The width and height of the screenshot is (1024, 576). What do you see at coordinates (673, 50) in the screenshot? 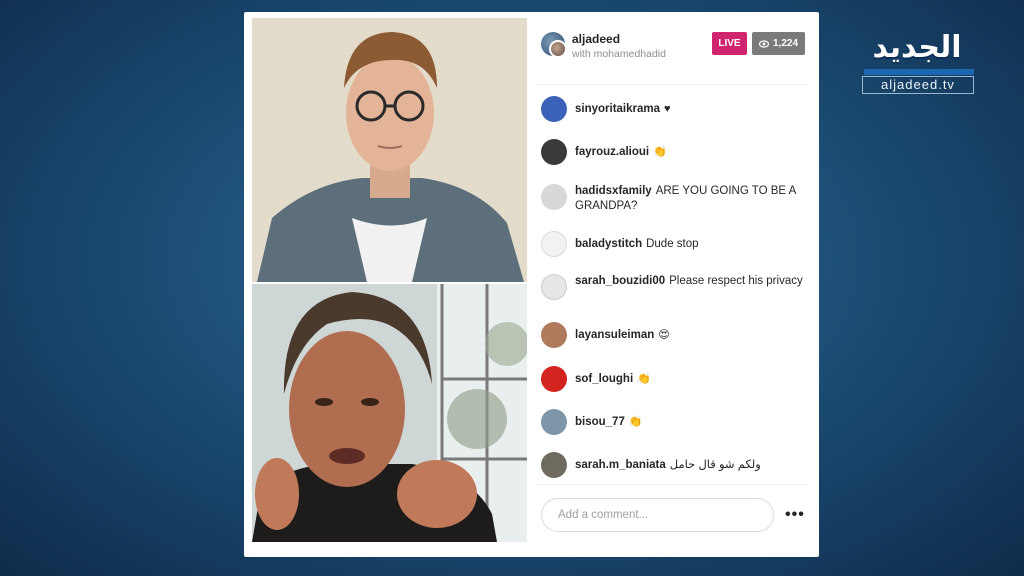
I see `live-header: aljadeed with mohamedhadid LIVE 1,224` at bounding box center [673, 50].